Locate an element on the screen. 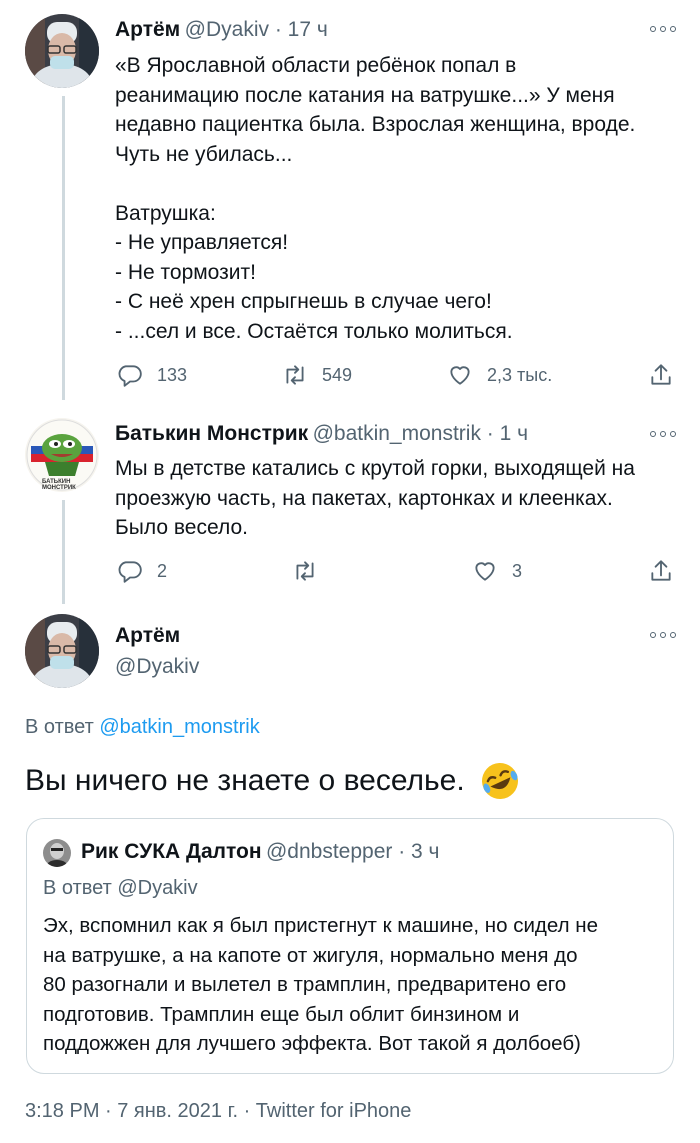 The height and width of the screenshot is (1143, 700). author-name: Батькин Монстрик is located at coordinates (211, 433).